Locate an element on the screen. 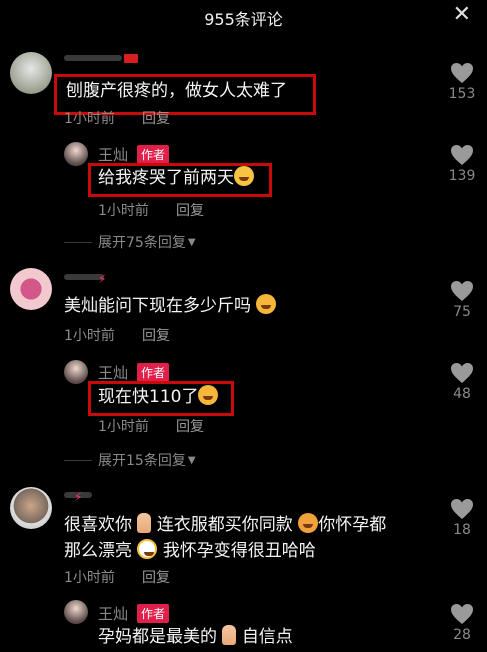 The image size is (487, 652). like-count: 28 is located at coordinates (462, 635).